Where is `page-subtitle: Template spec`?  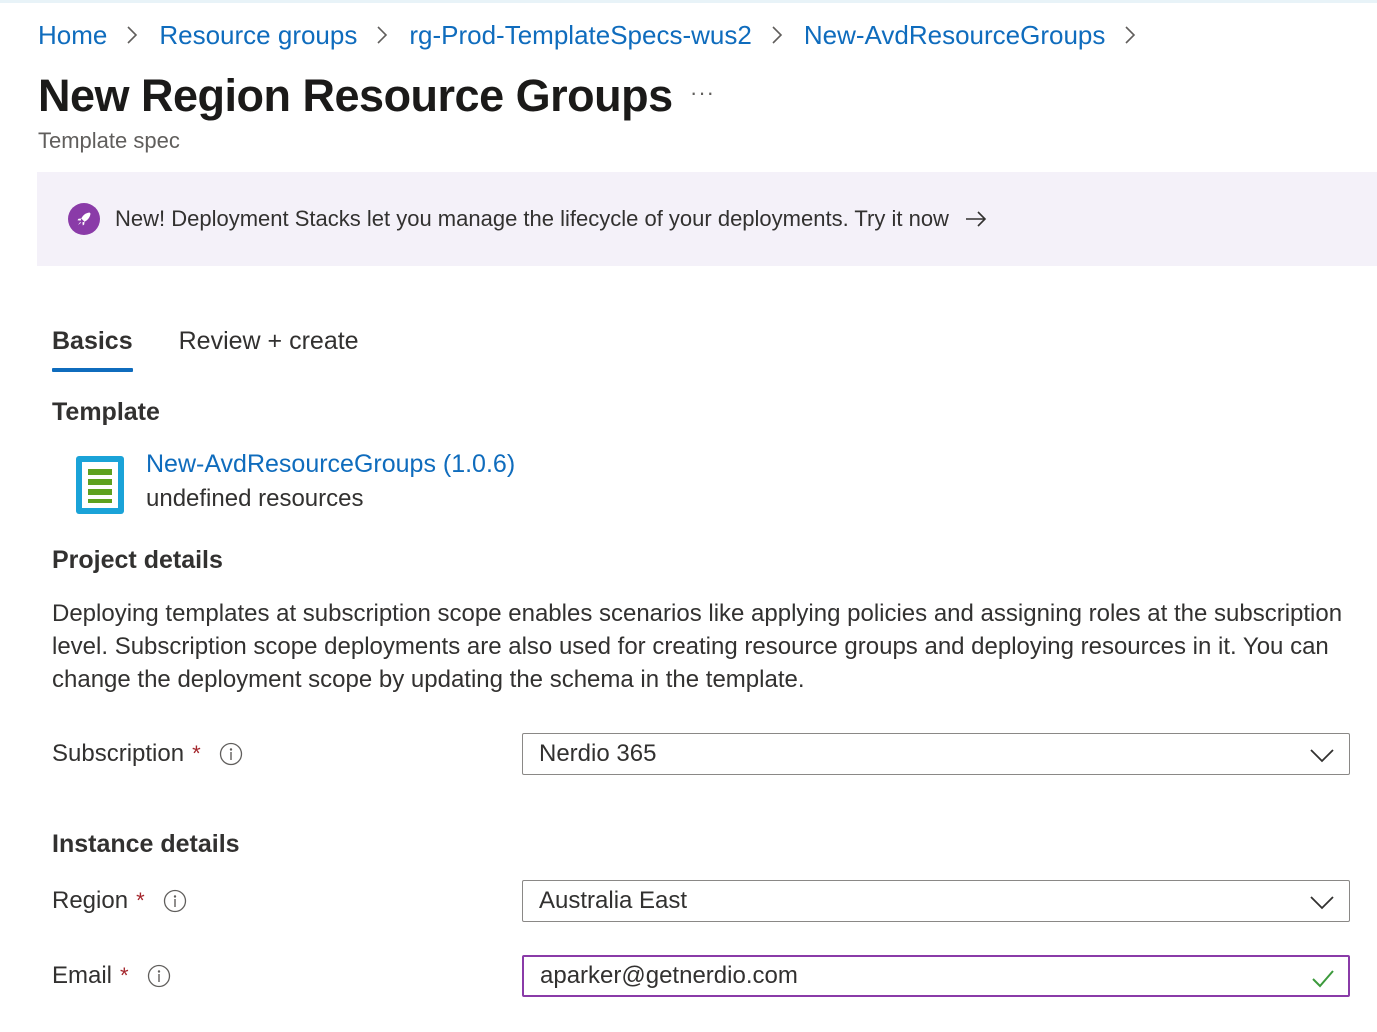 page-subtitle: Template spec is located at coordinates (109, 140).